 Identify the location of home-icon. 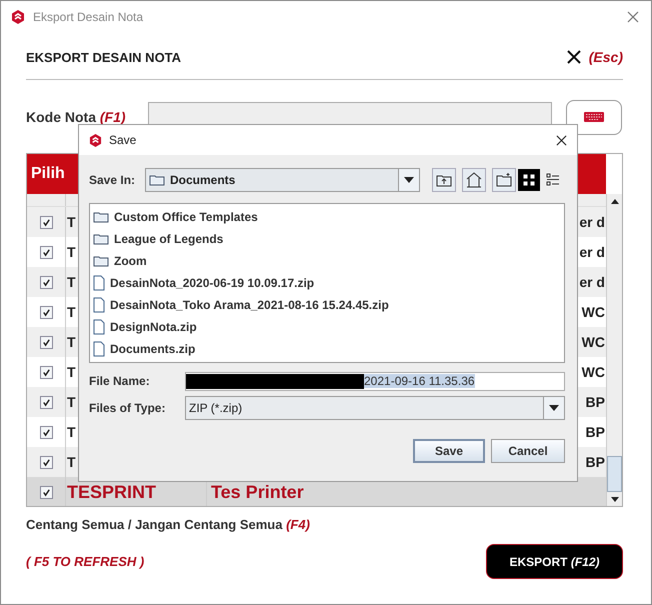
(474, 180).